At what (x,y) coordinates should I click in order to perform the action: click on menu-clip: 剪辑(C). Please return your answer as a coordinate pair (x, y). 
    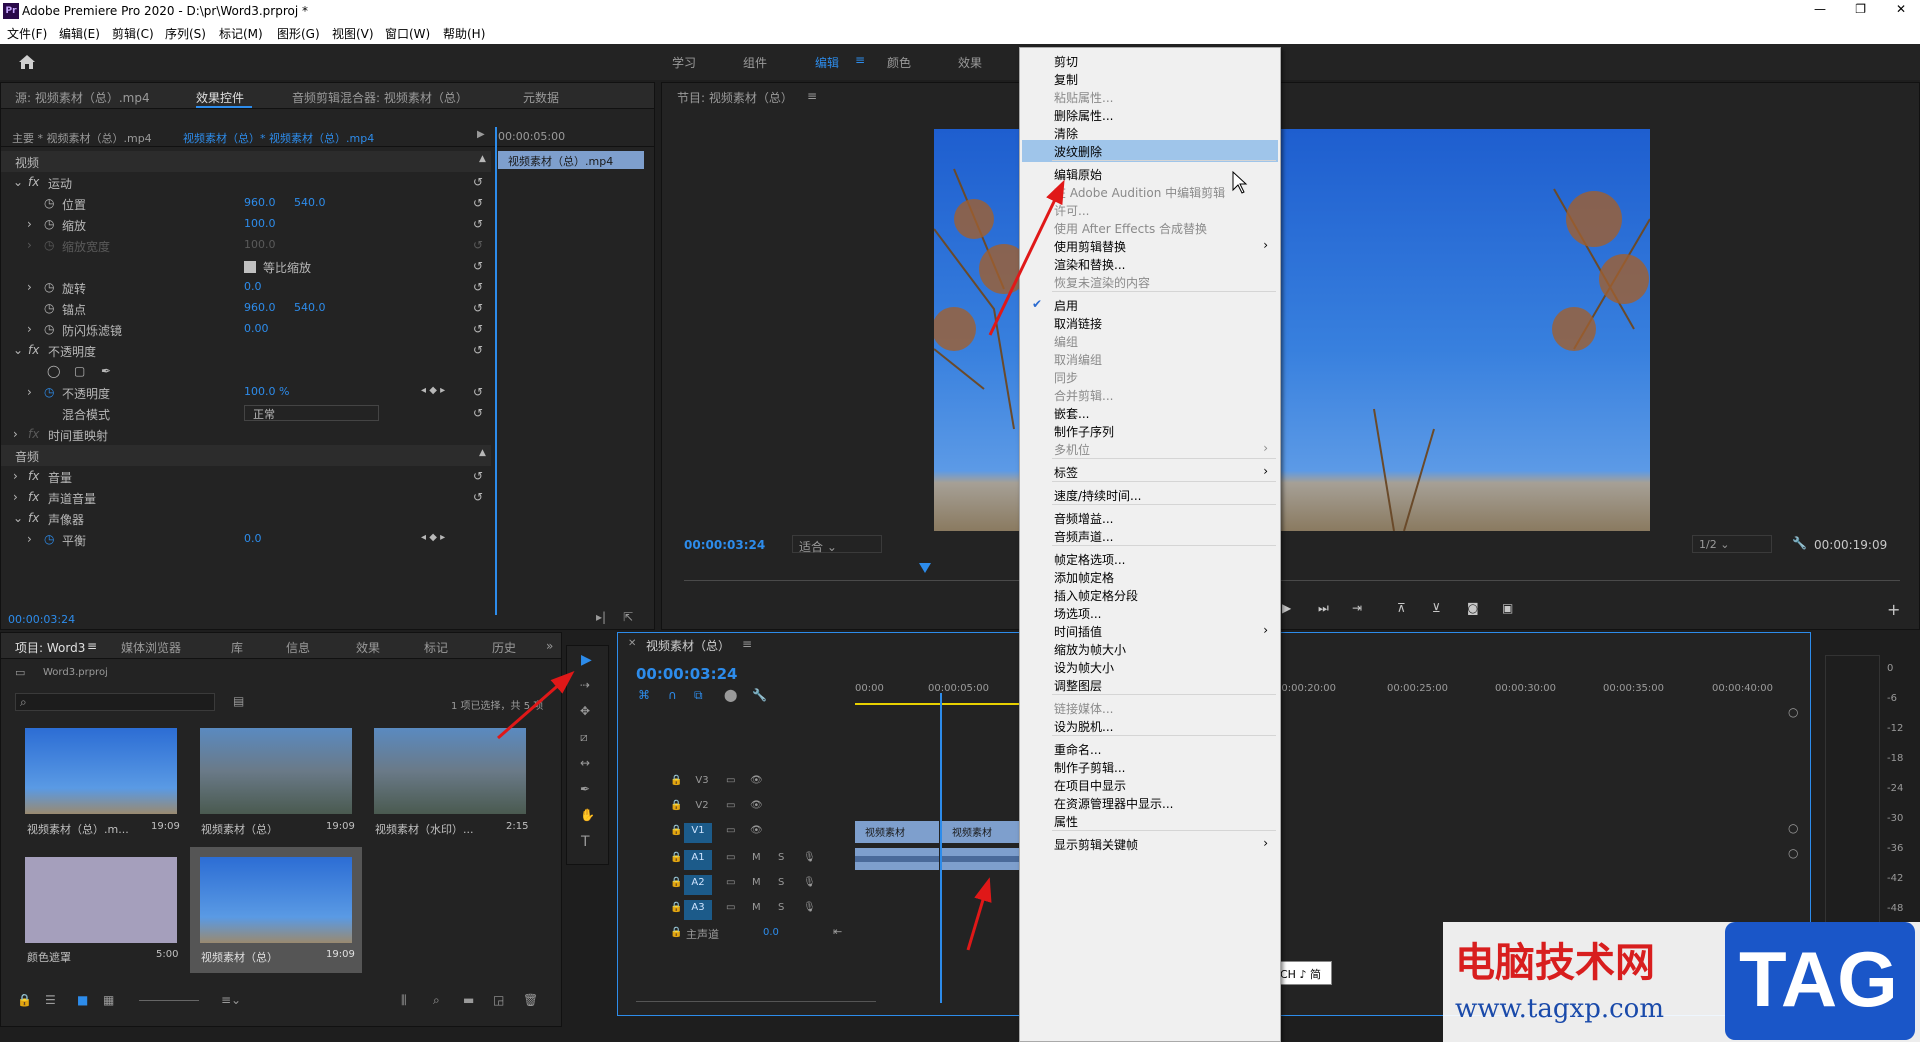
    Looking at the image, I should click on (133, 33).